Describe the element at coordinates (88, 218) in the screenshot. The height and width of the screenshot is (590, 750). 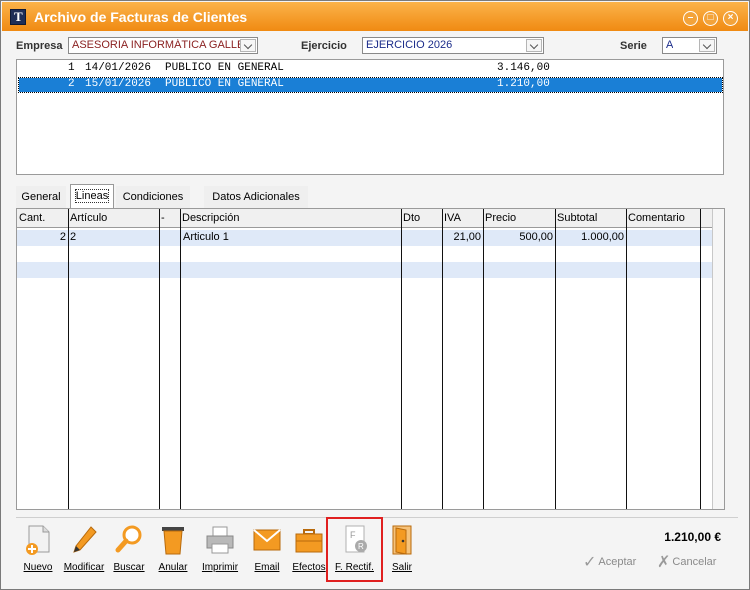
I see `col-articulo: Artículo` at that location.